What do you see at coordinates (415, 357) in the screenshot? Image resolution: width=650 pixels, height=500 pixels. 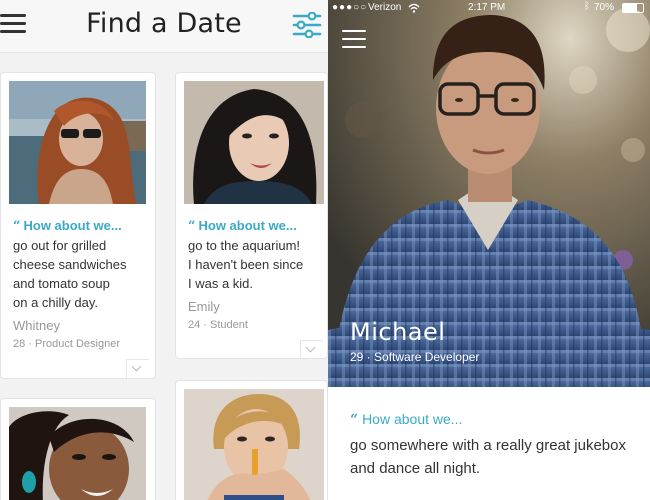 I see `profile-details: 29 · Software Developer` at bounding box center [415, 357].